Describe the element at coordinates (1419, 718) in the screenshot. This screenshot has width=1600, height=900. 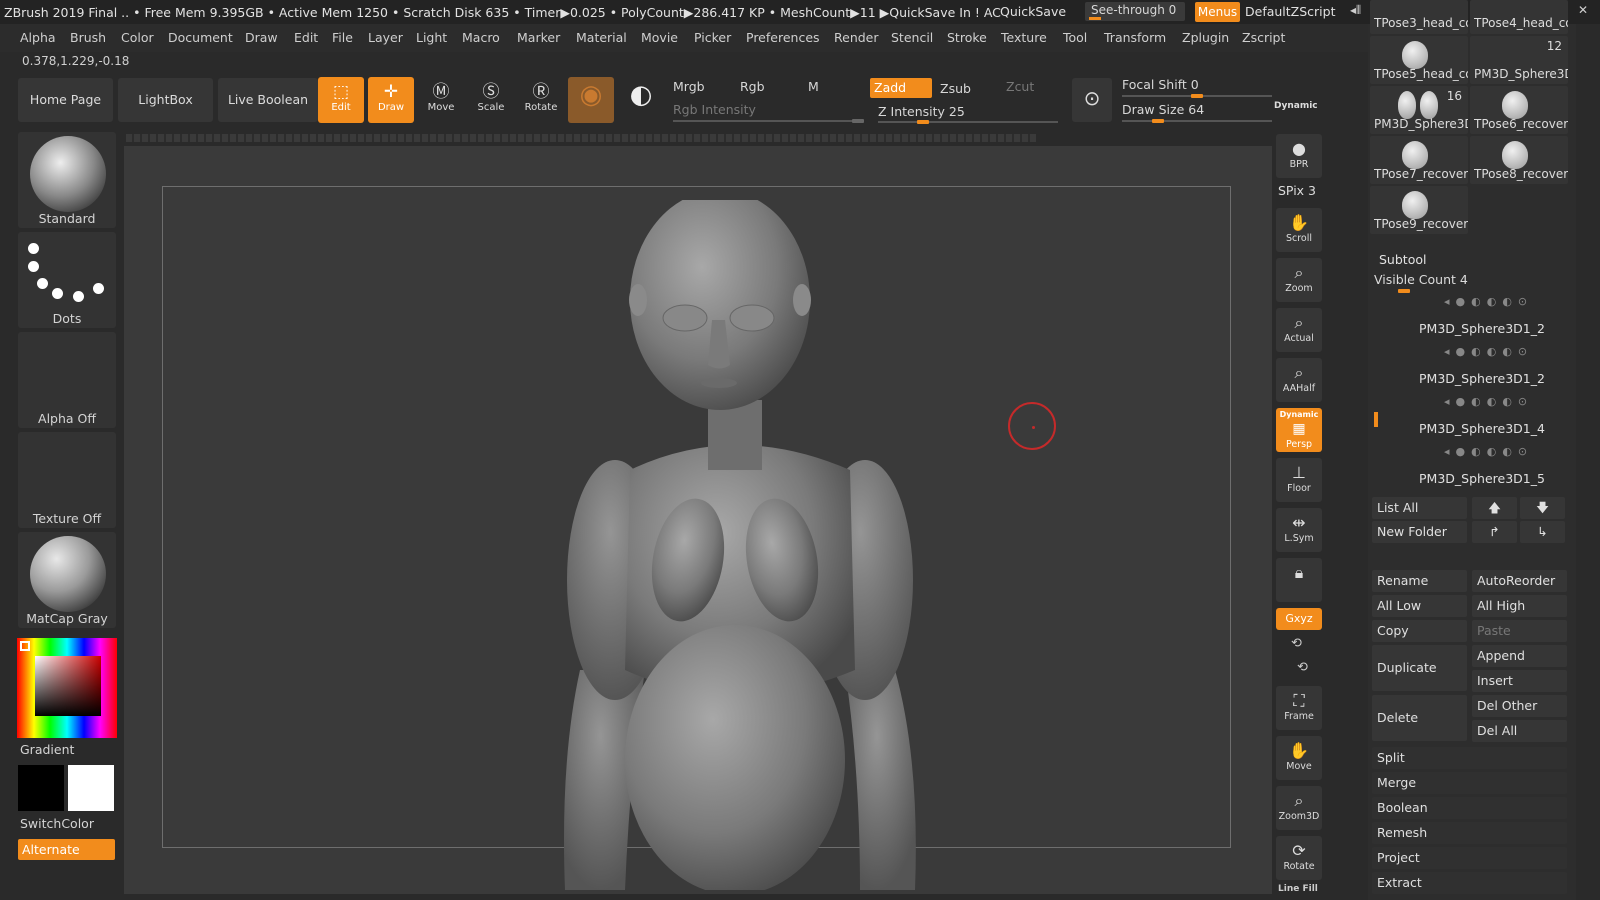
I see `delete-button: Delete` at that location.